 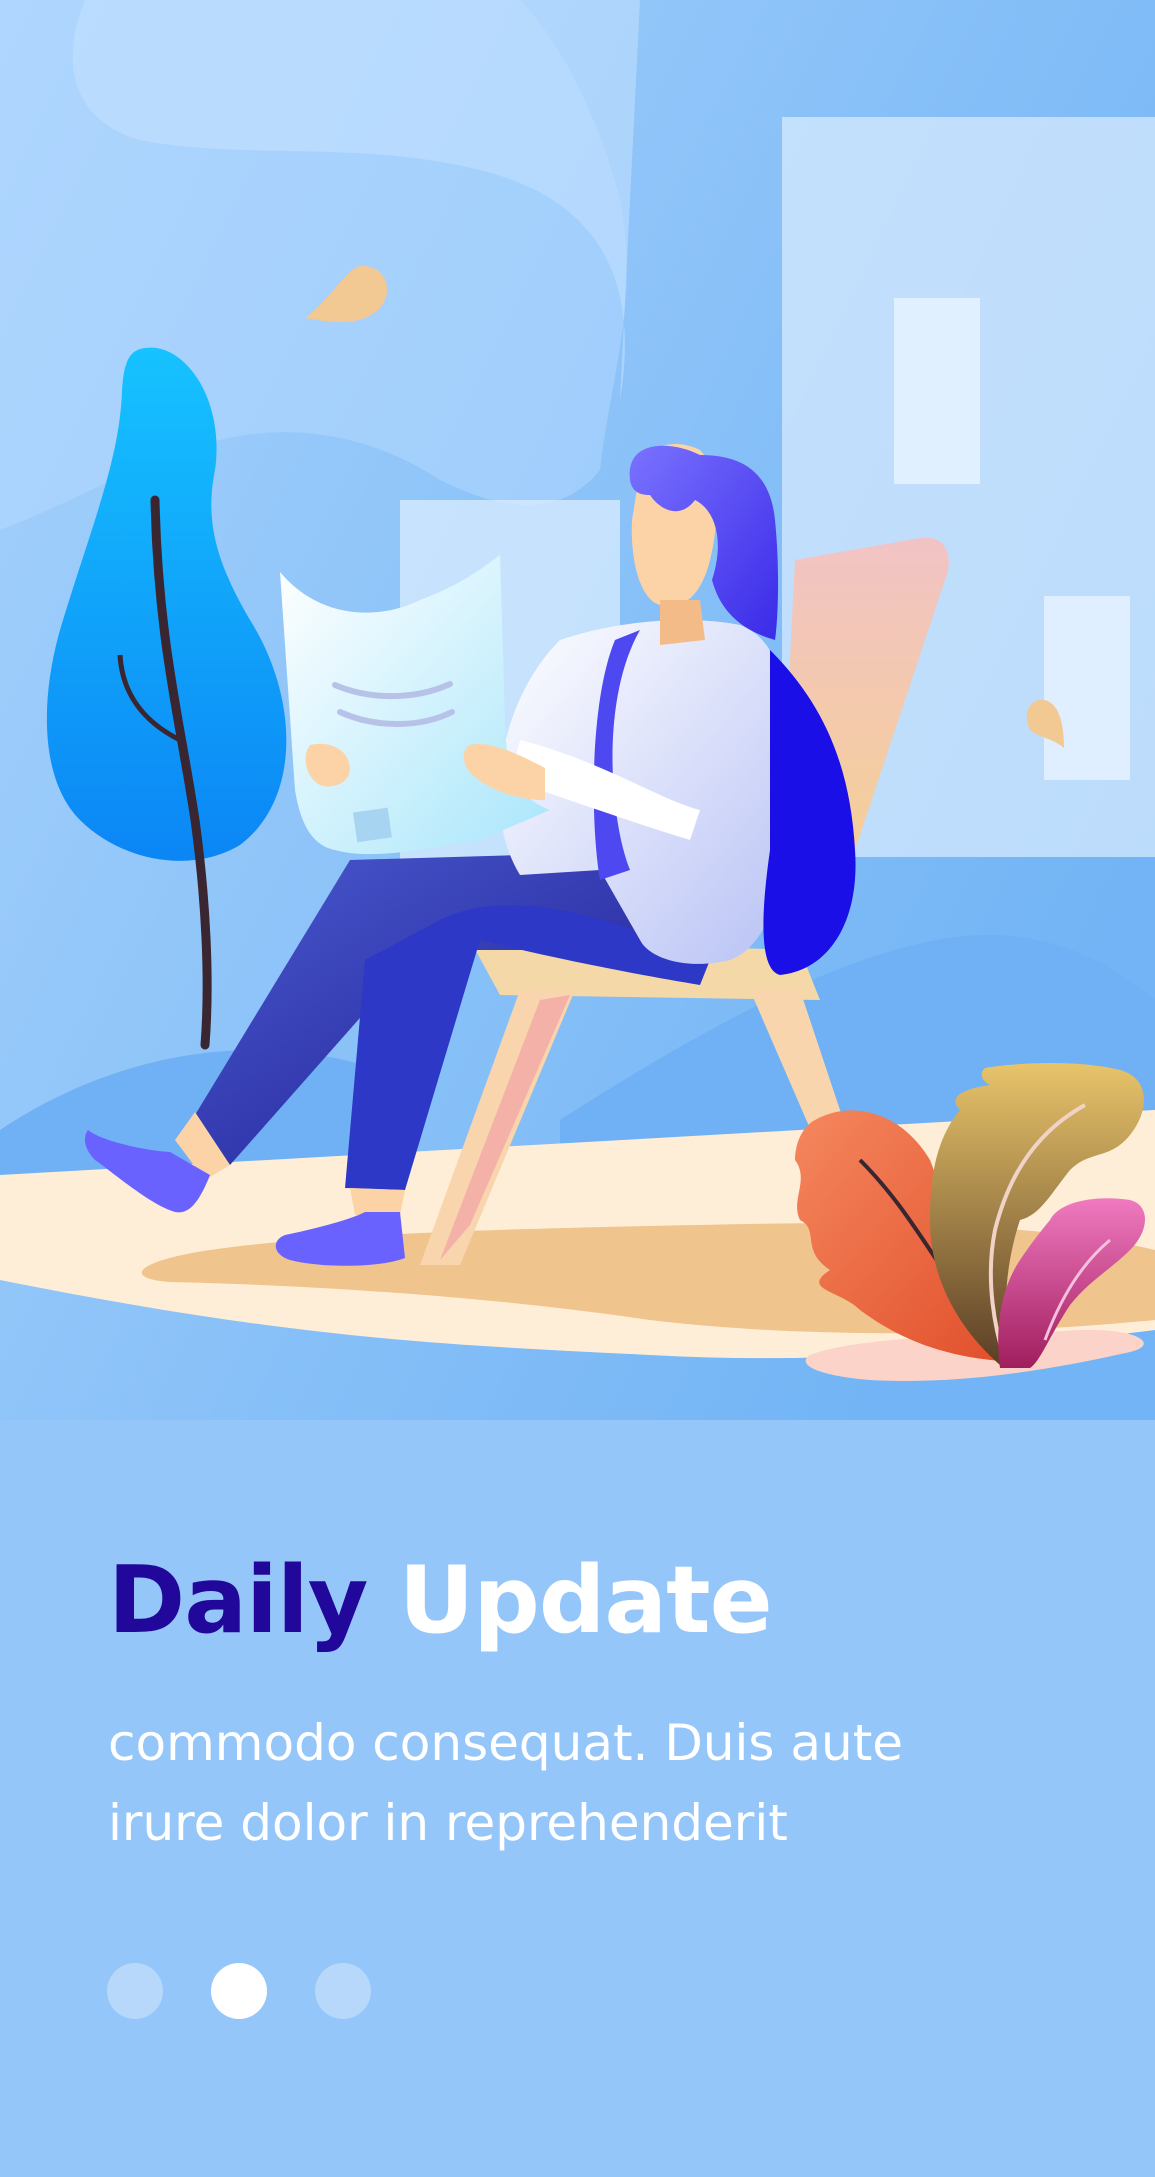 I want to click on page-description-line: commodo consequat. Duis aute, so click(x=506, y=1743).